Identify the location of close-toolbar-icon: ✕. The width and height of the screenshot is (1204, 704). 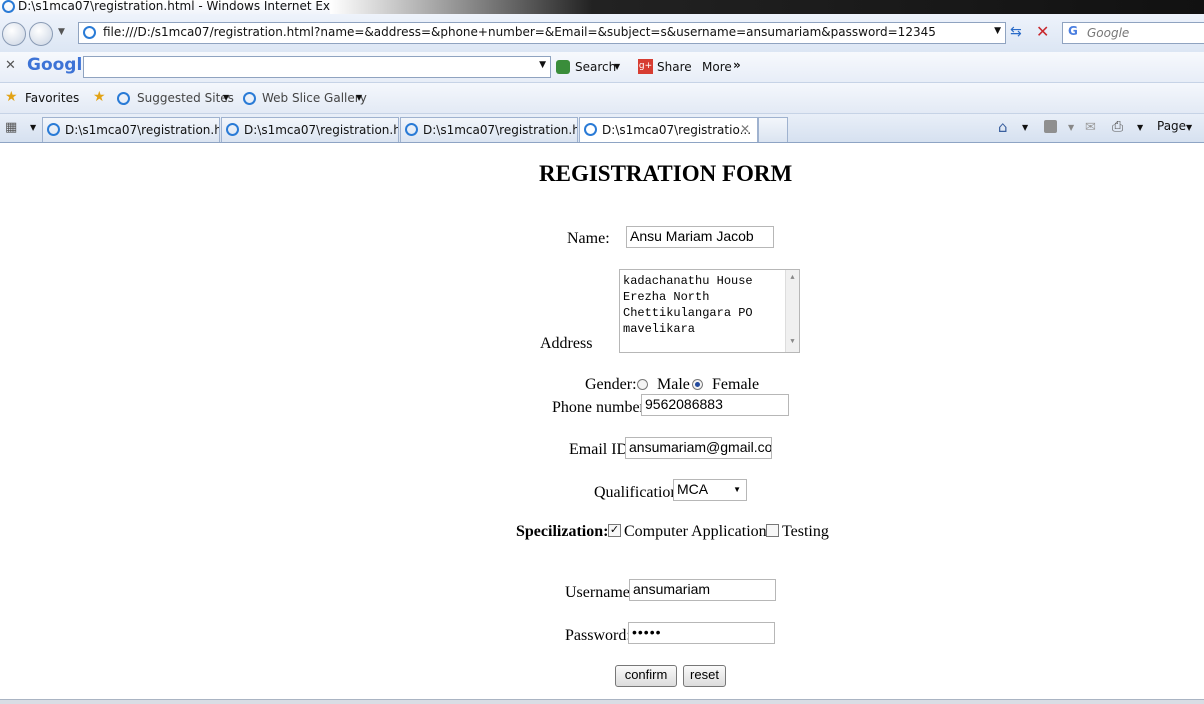
(10, 65).